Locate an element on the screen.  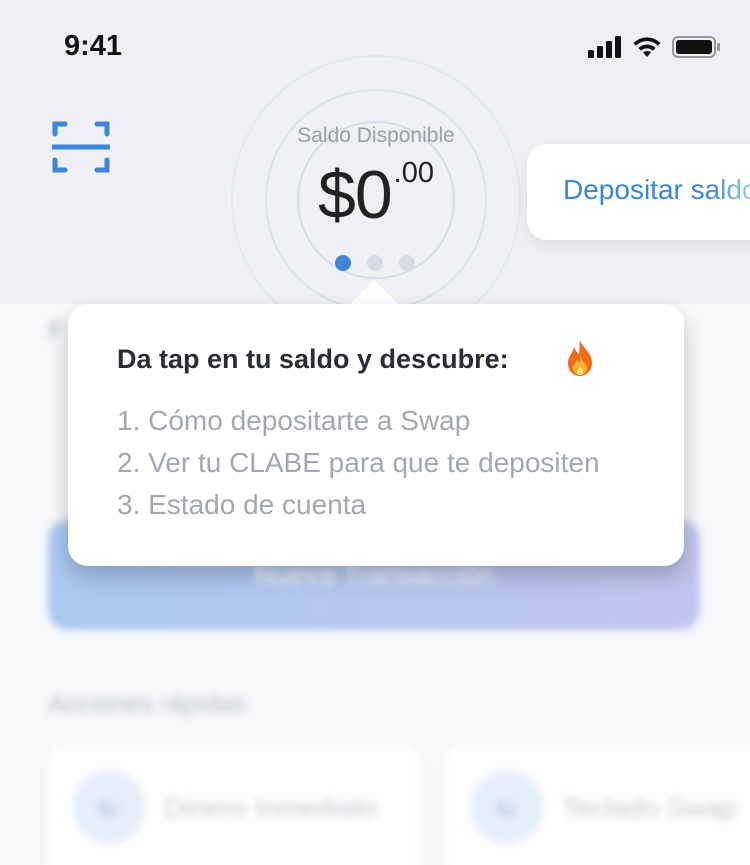
carousel-dots is located at coordinates (375, 263).